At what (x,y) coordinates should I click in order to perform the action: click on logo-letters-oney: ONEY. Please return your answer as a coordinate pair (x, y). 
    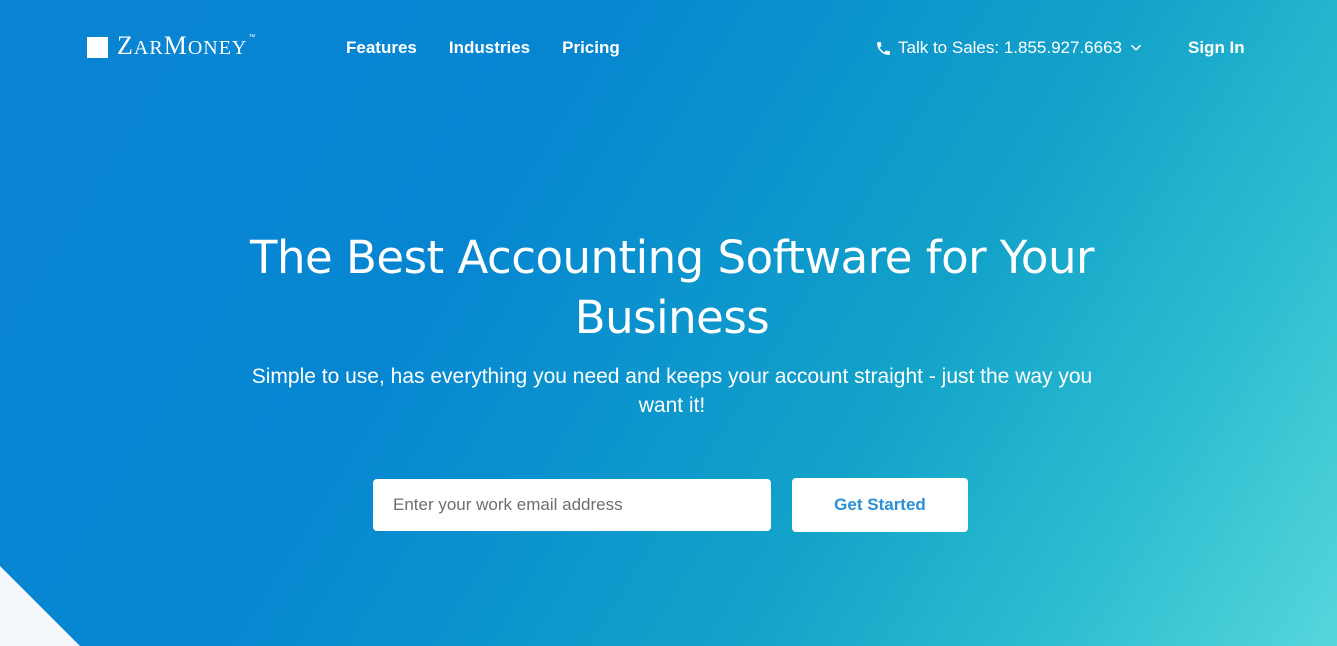
    Looking at the image, I should click on (217, 48).